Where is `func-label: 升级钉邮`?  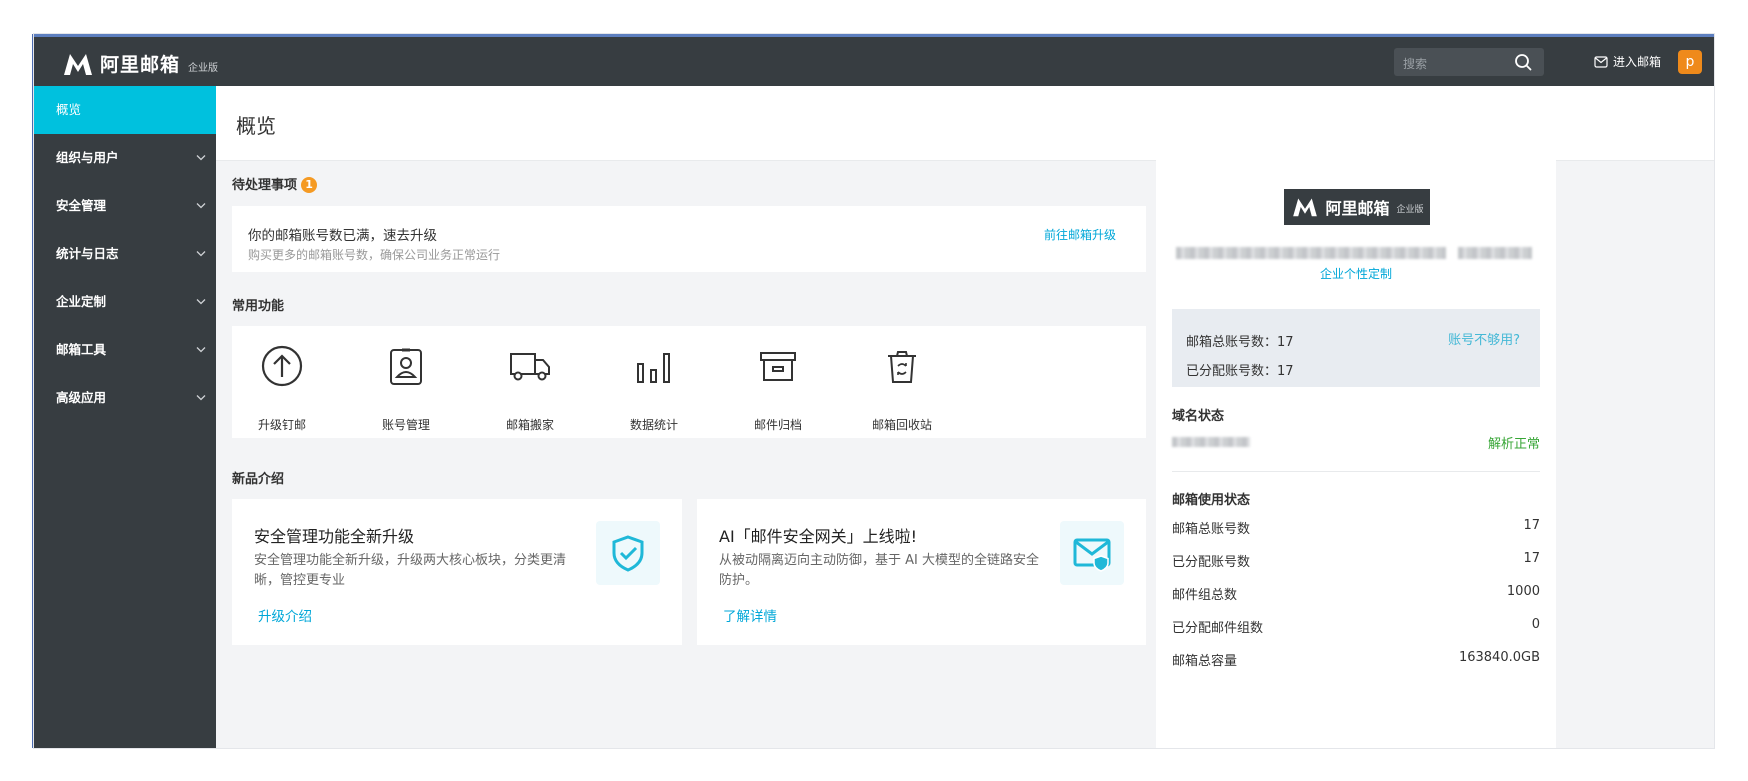 func-label: 升级钉邮 is located at coordinates (281, 425).